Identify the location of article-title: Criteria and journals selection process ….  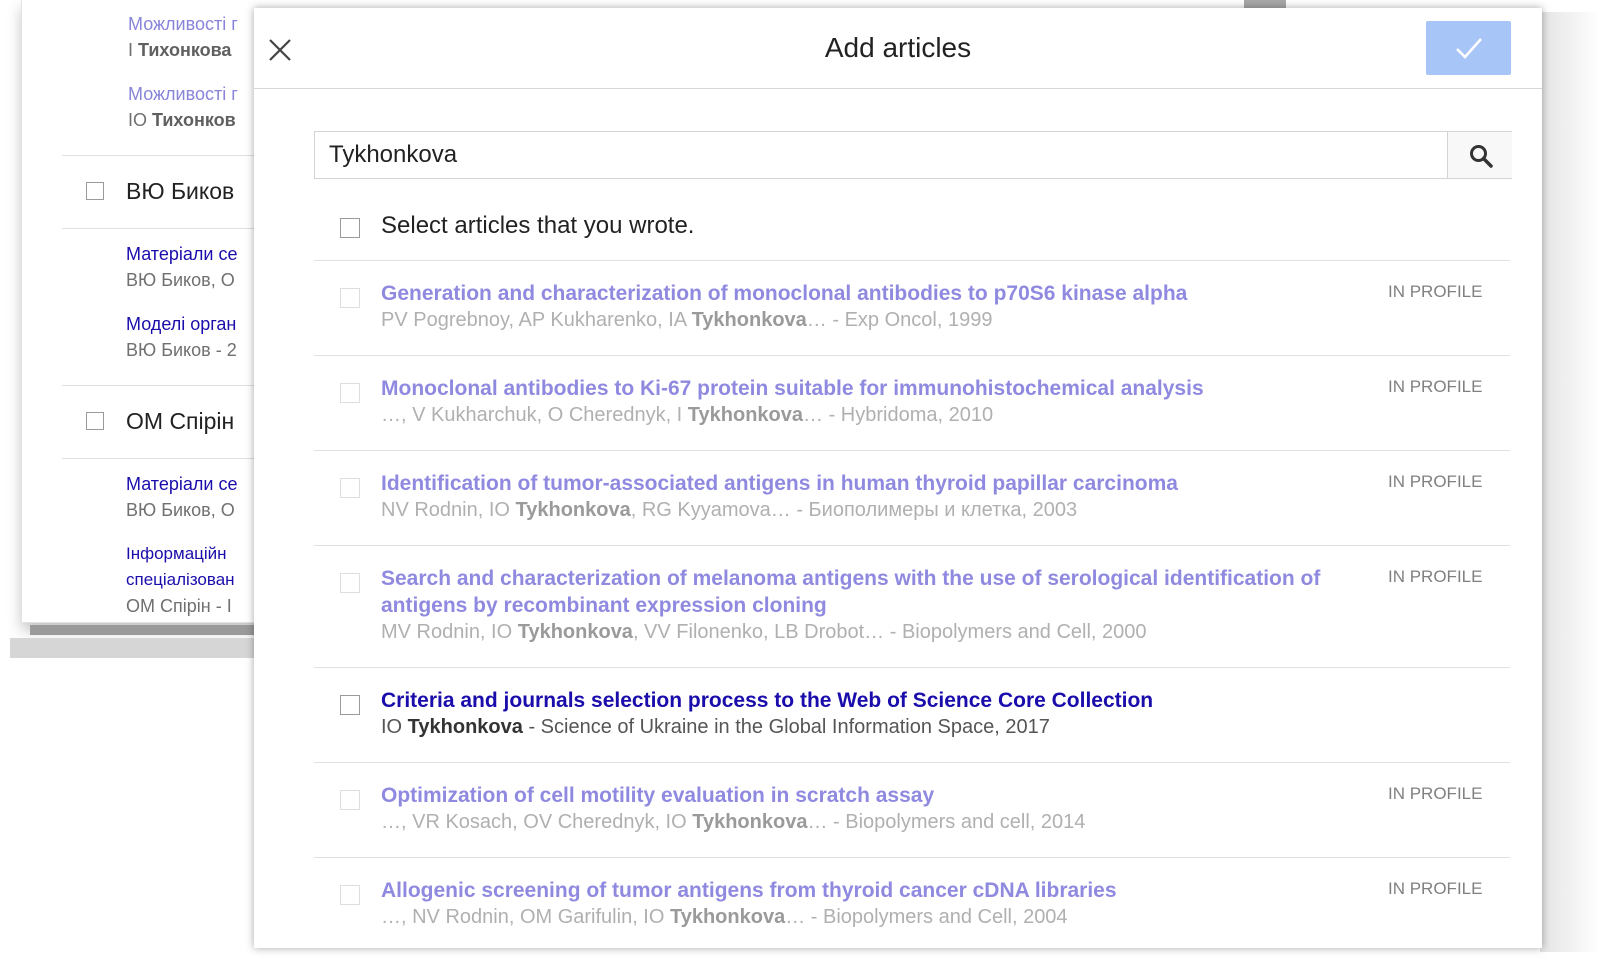
(876, 700).